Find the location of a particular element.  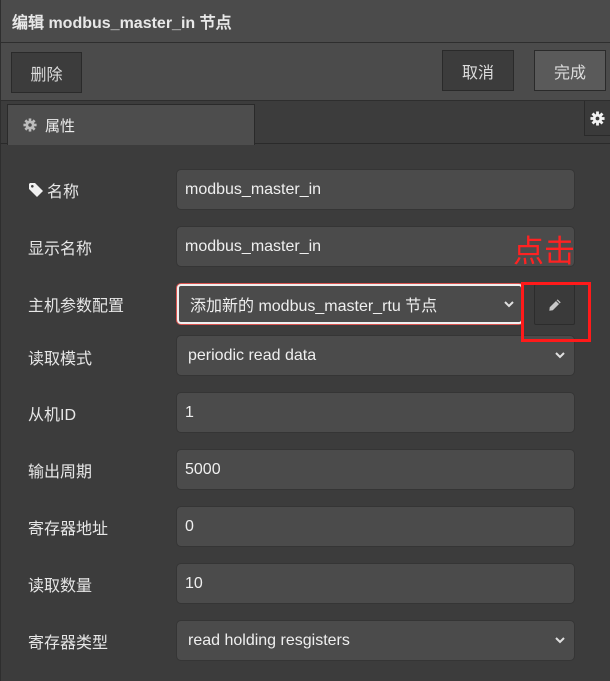

read-count-input-value: 10 is located at coordinates (194, 583).